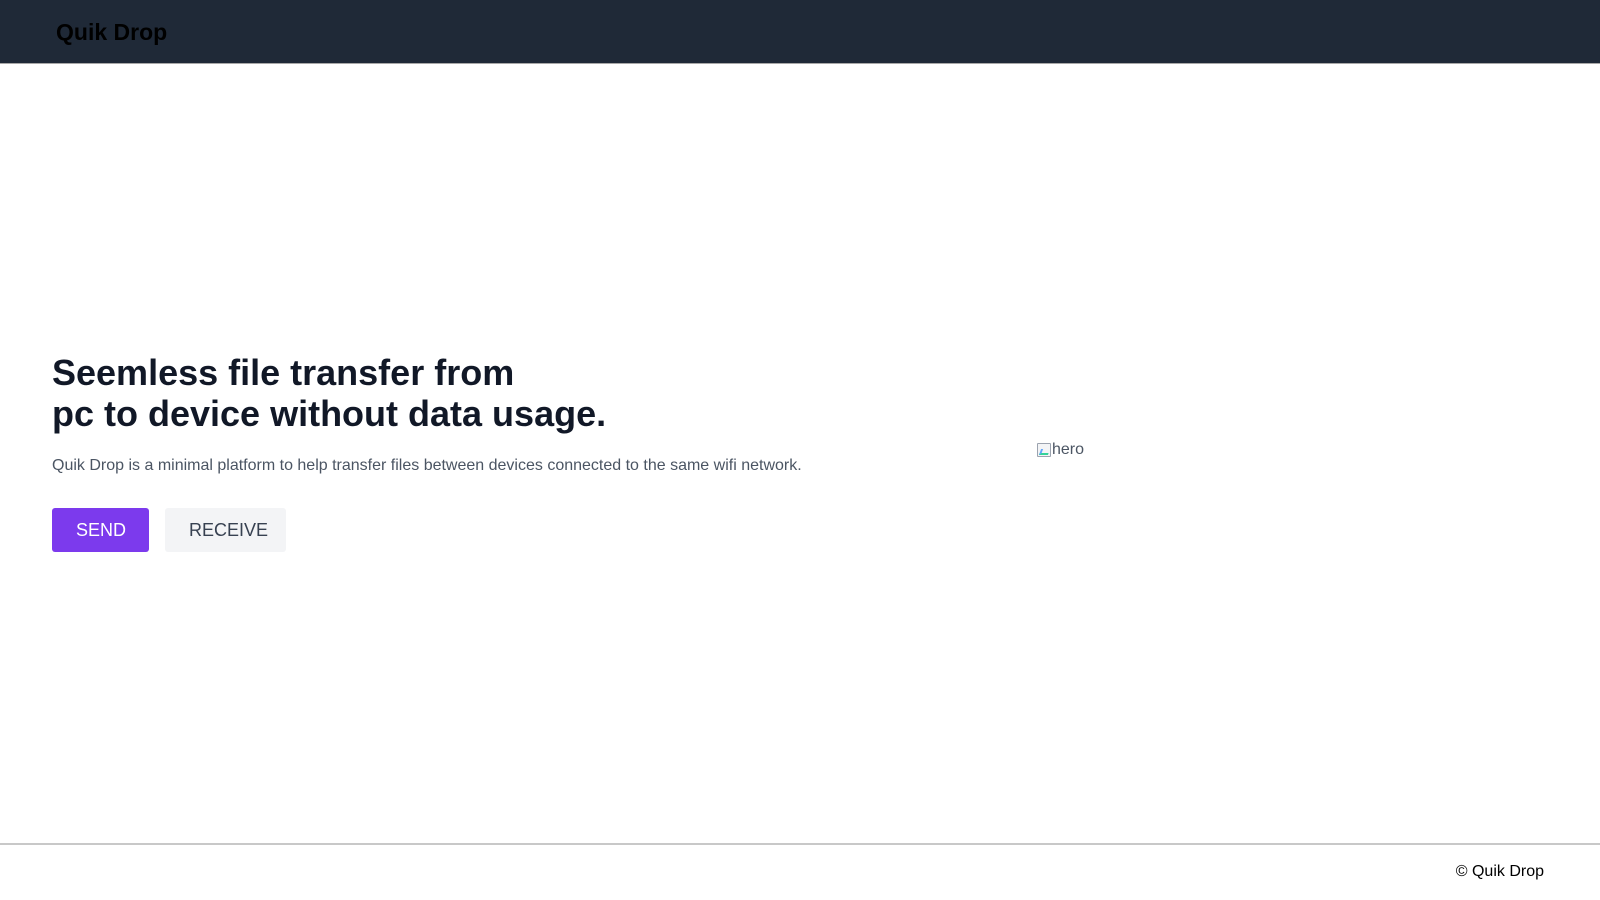 Image resolution: width=1600 pixels, height=900 pixels. What do you see at coordinates (1044, 450) in the screenshot?
I see `broken-image-icon` at bounding box center [1044, 450].